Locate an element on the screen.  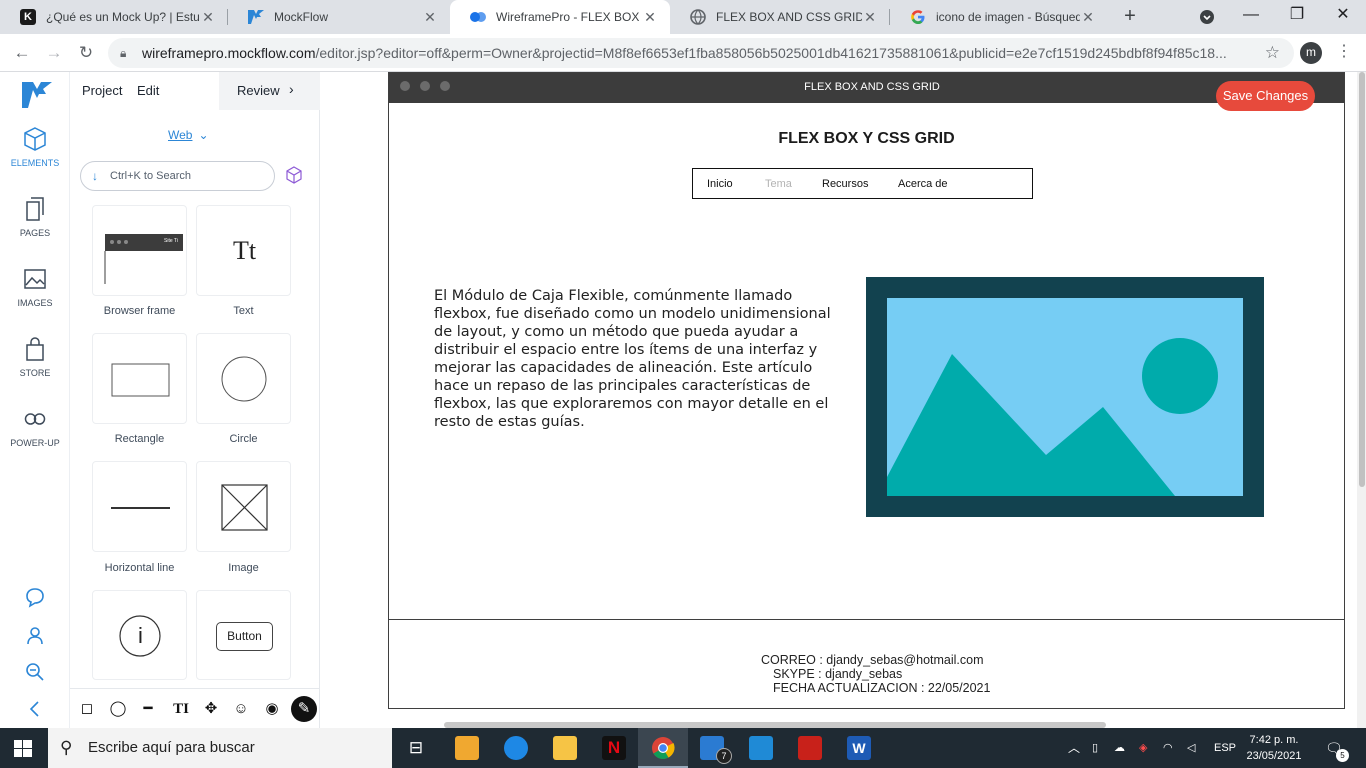
landscape-icon is located at coordinates (1065, 397).